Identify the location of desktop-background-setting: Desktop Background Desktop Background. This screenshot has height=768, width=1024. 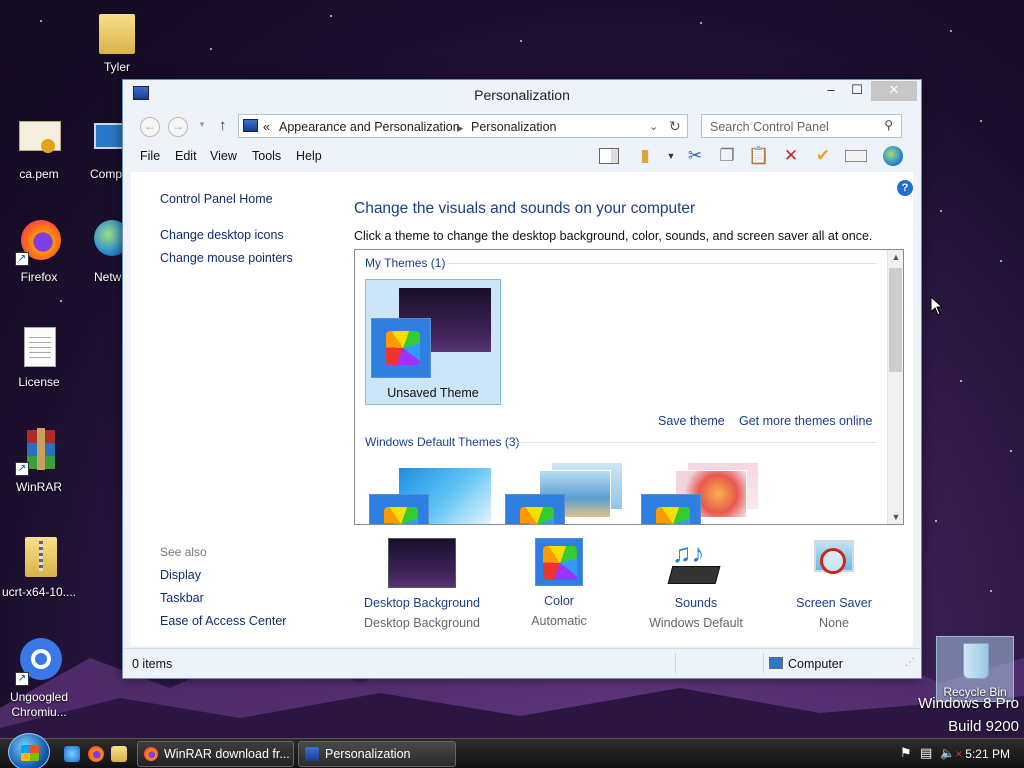
(422, 584).